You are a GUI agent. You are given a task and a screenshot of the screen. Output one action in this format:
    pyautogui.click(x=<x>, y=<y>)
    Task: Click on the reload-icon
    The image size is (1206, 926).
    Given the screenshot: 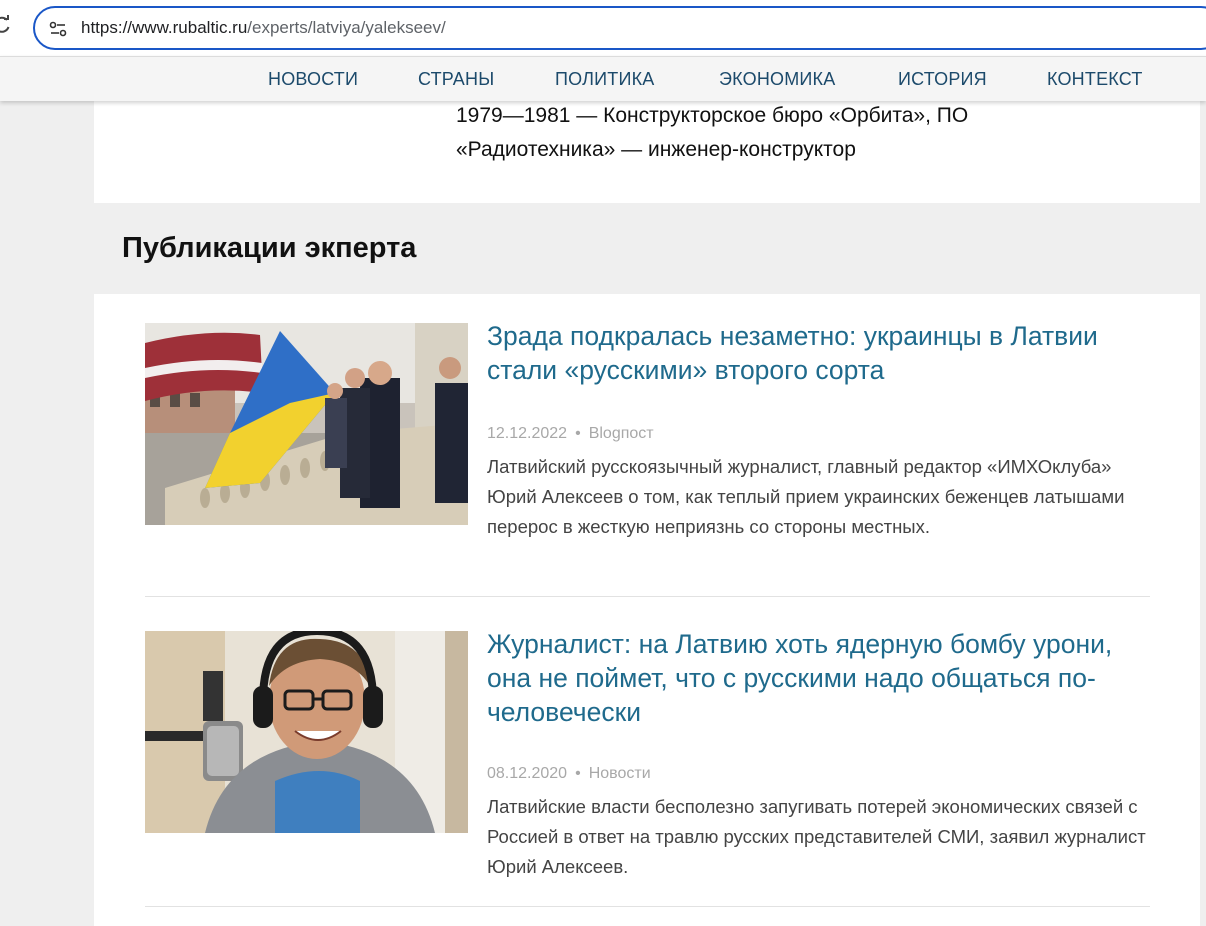 What is the action you would take?
    pyautogui.click(x=6, y=25)
    